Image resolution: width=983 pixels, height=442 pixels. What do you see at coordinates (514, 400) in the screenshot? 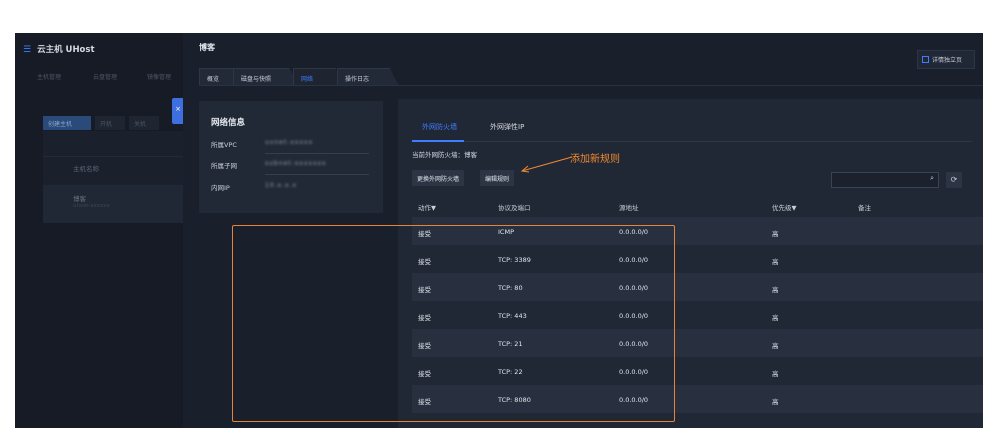
I see `rule-protocol: TCP: 8080` at bounding box center [514, 400].